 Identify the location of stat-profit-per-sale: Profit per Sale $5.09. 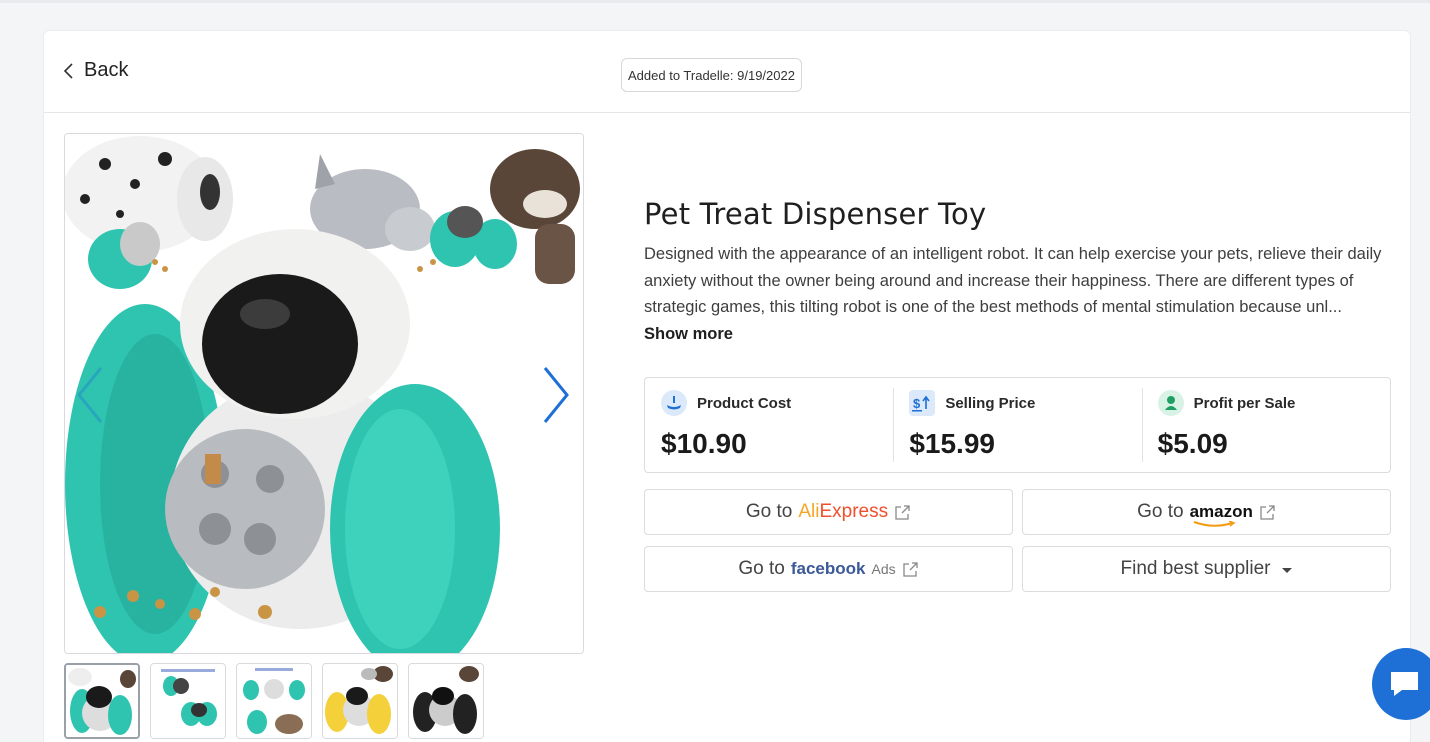
(1265, 425).